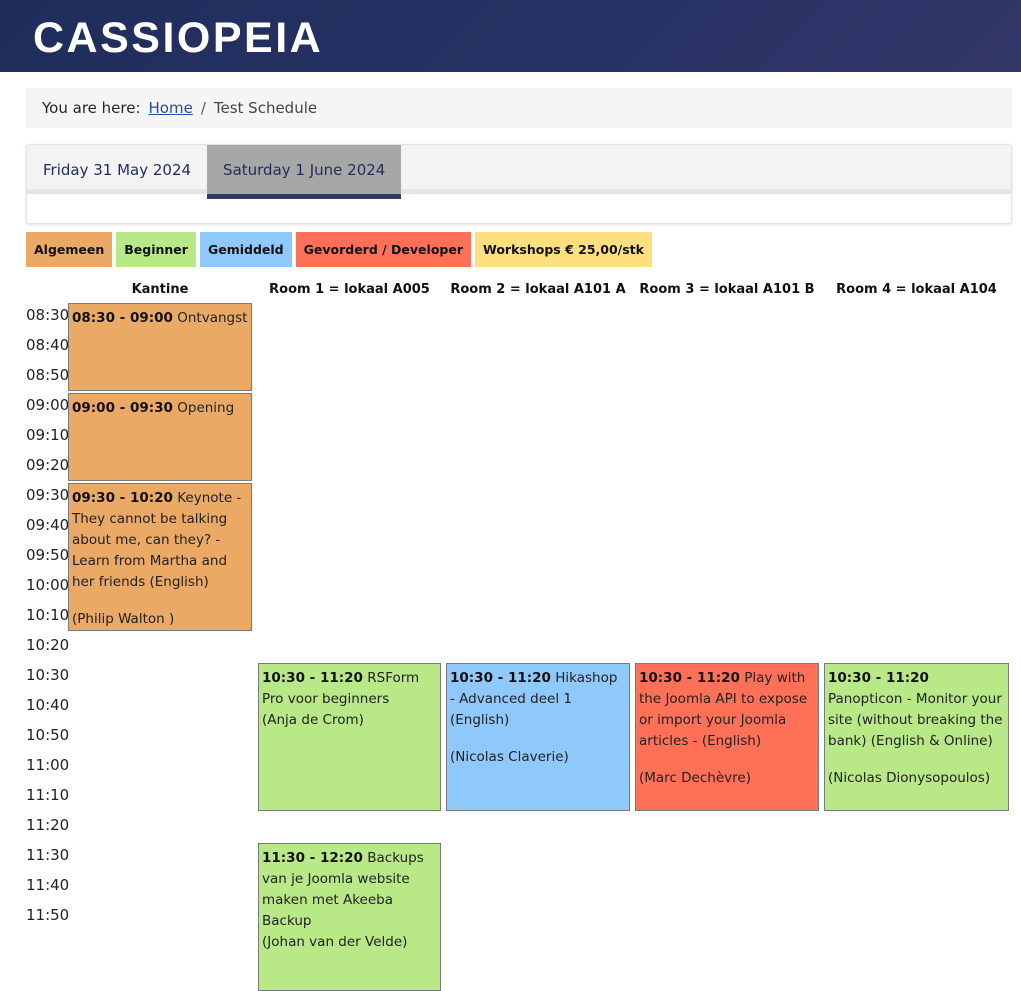 This screenshot has height=991, width=1021. Describe the element at coordinates (48, 795) in the screenshot. I see `time-label: 11:10` at that location.